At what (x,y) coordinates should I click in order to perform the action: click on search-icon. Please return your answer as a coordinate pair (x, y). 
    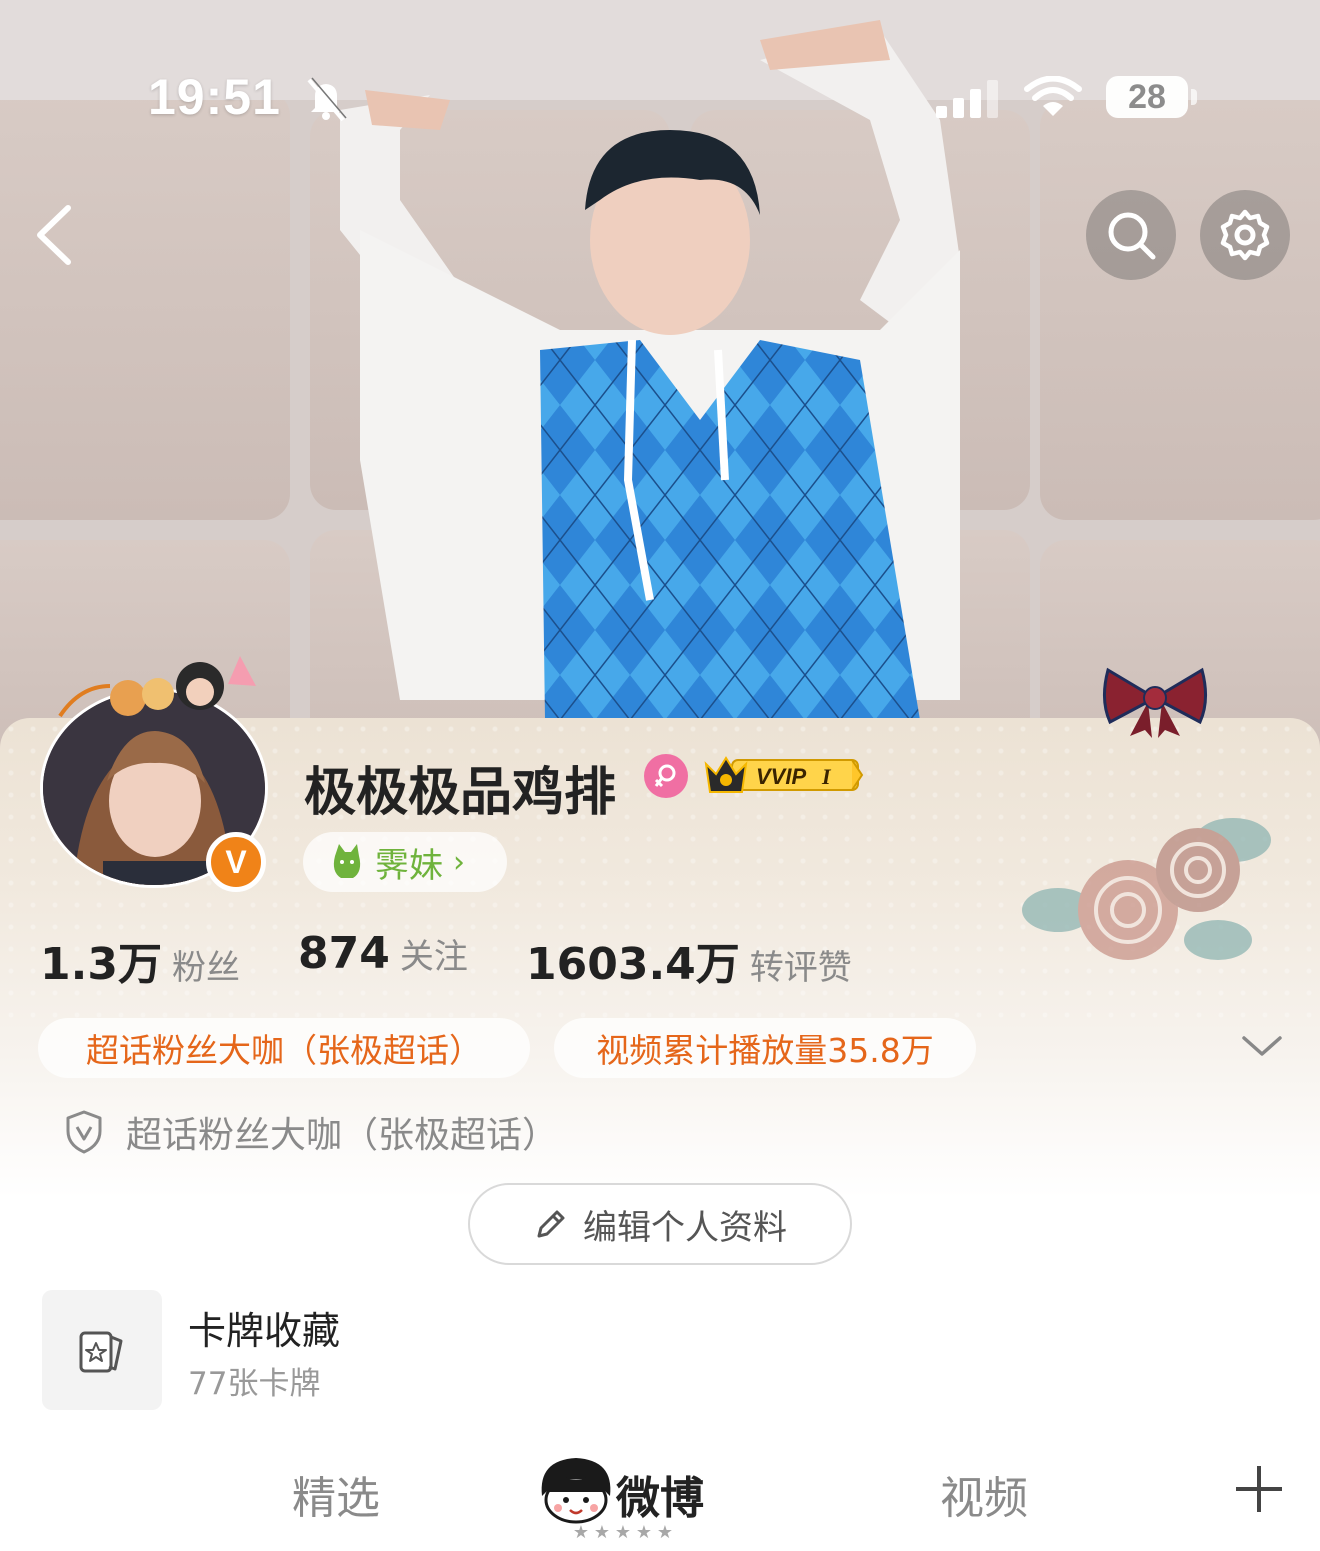
    Looking at the image, I should click on (1132, 236).